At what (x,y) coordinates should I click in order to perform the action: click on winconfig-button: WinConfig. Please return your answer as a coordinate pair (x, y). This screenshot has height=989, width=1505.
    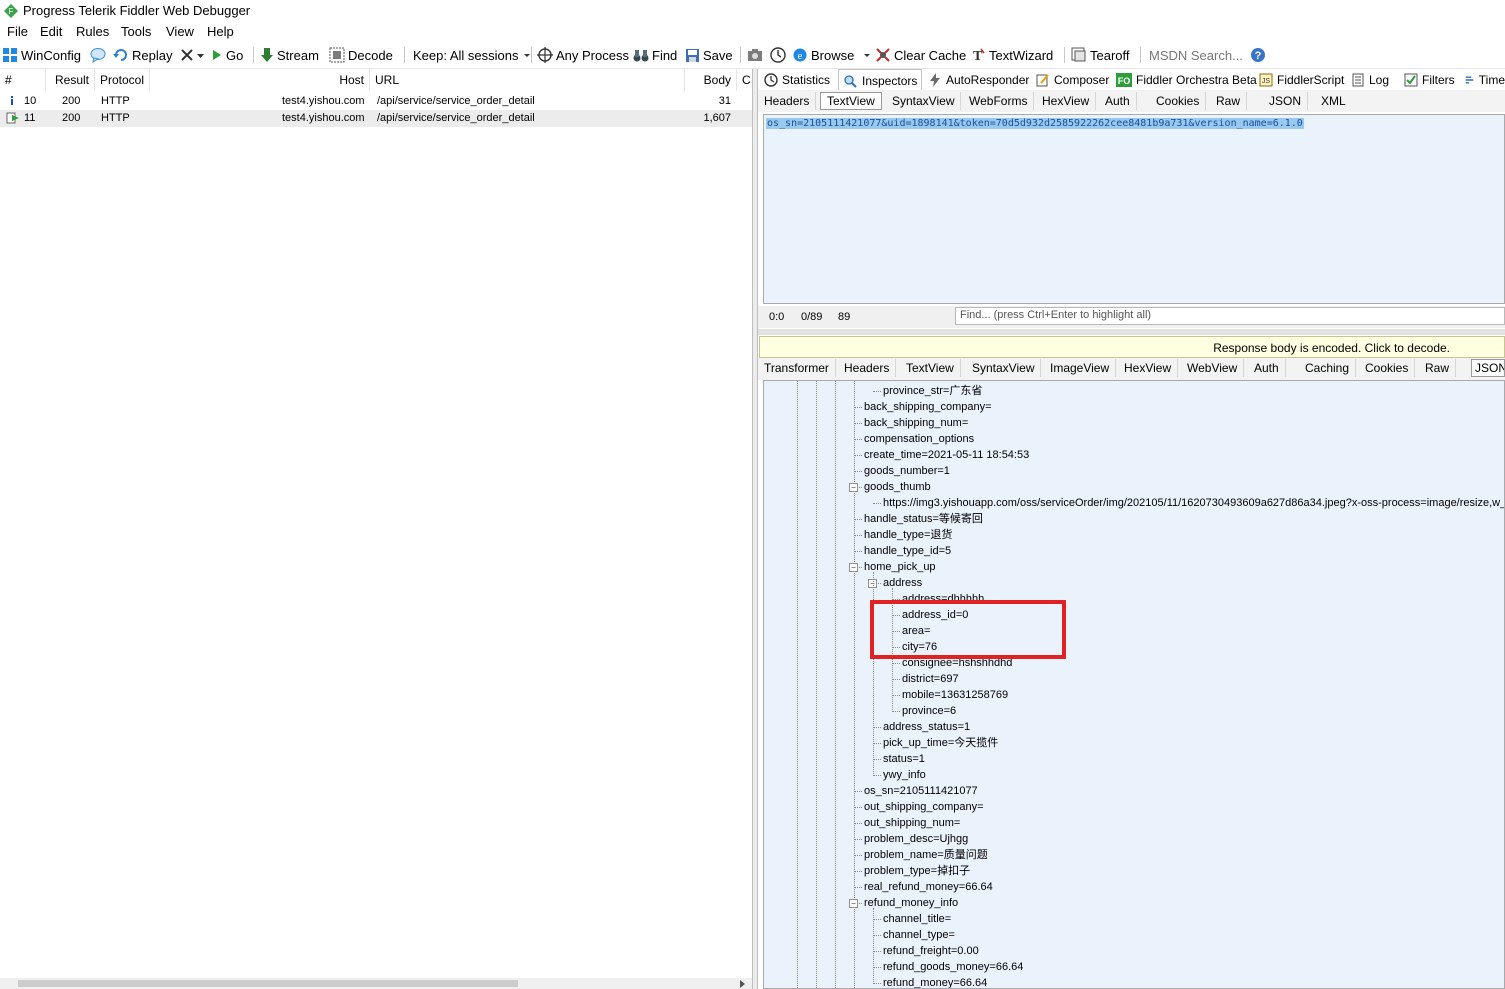
    Looking at the image, I should click on (41, 55).